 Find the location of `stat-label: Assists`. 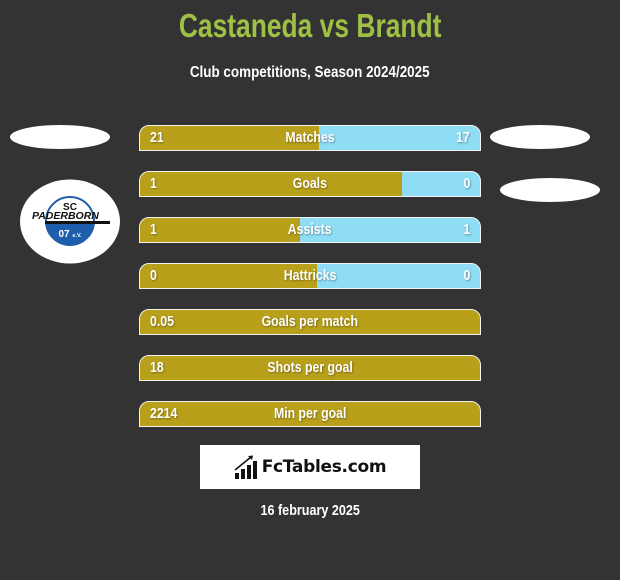

stat-label: Assists is located at coordinates (310, 229).